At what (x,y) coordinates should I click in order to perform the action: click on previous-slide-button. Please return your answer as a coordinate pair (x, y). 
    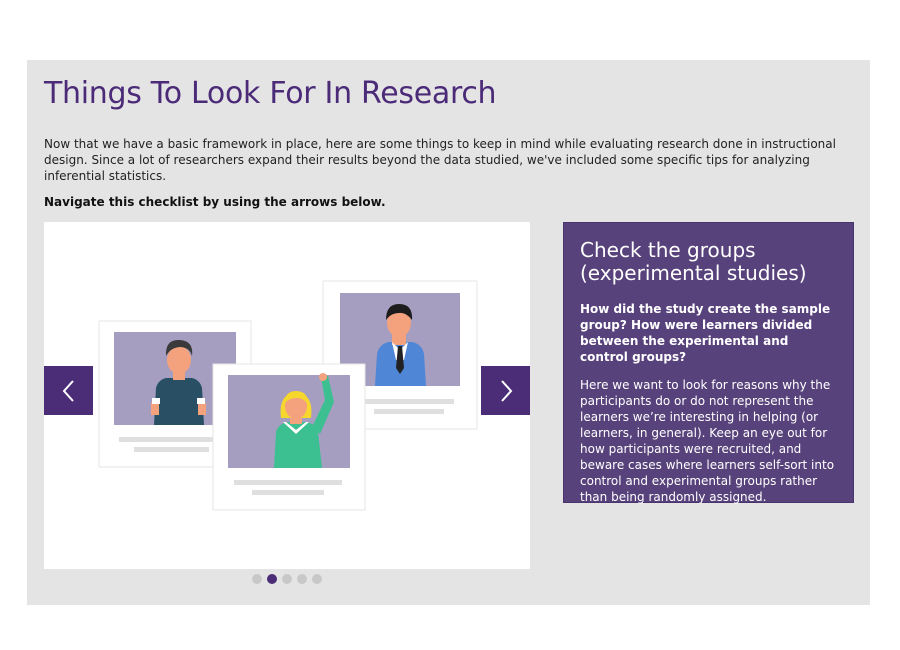
    Looking at the image, I should click on (68, 390).